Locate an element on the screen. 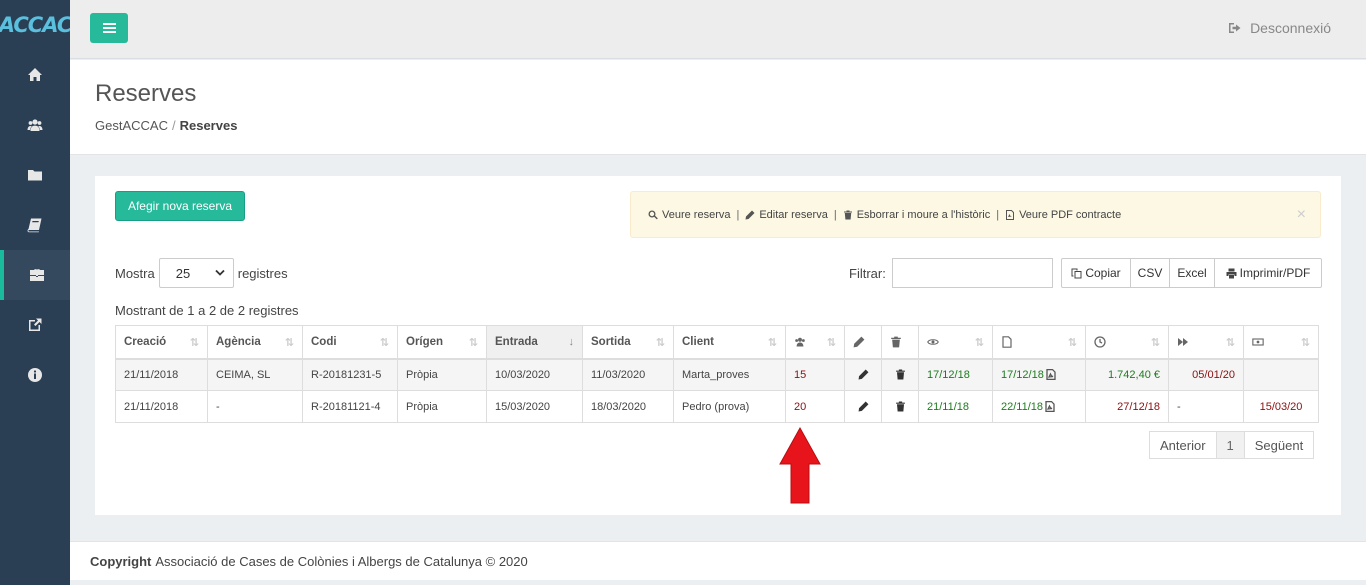  cell-entry: 15/03/2020 is located at coordinates (534, 406).